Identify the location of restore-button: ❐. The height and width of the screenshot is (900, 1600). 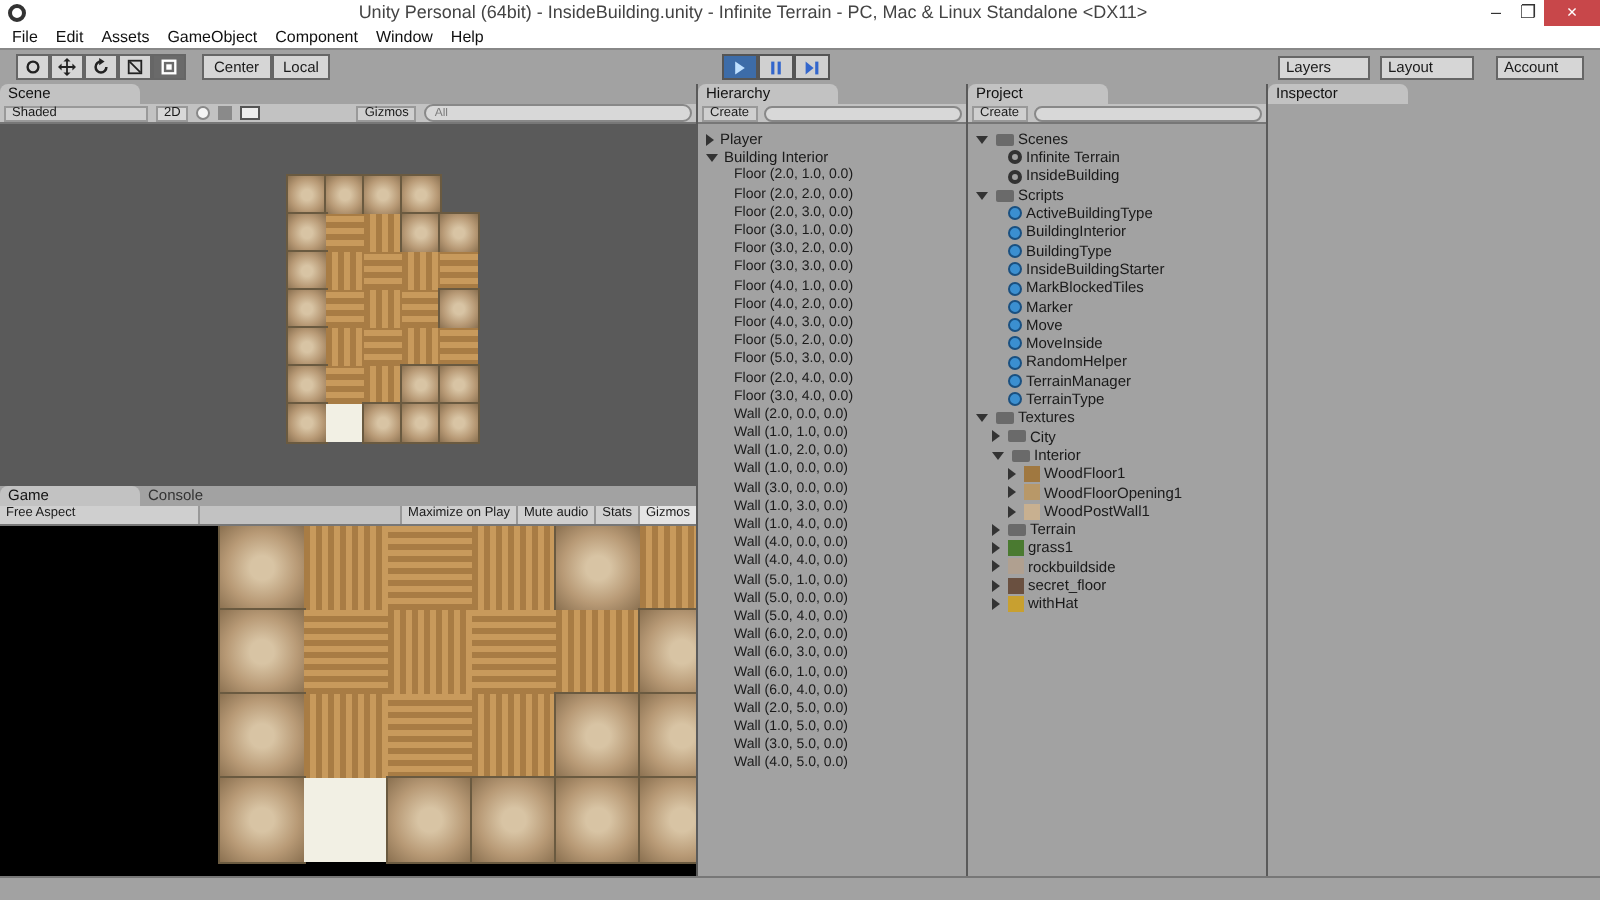
(1528, 13).